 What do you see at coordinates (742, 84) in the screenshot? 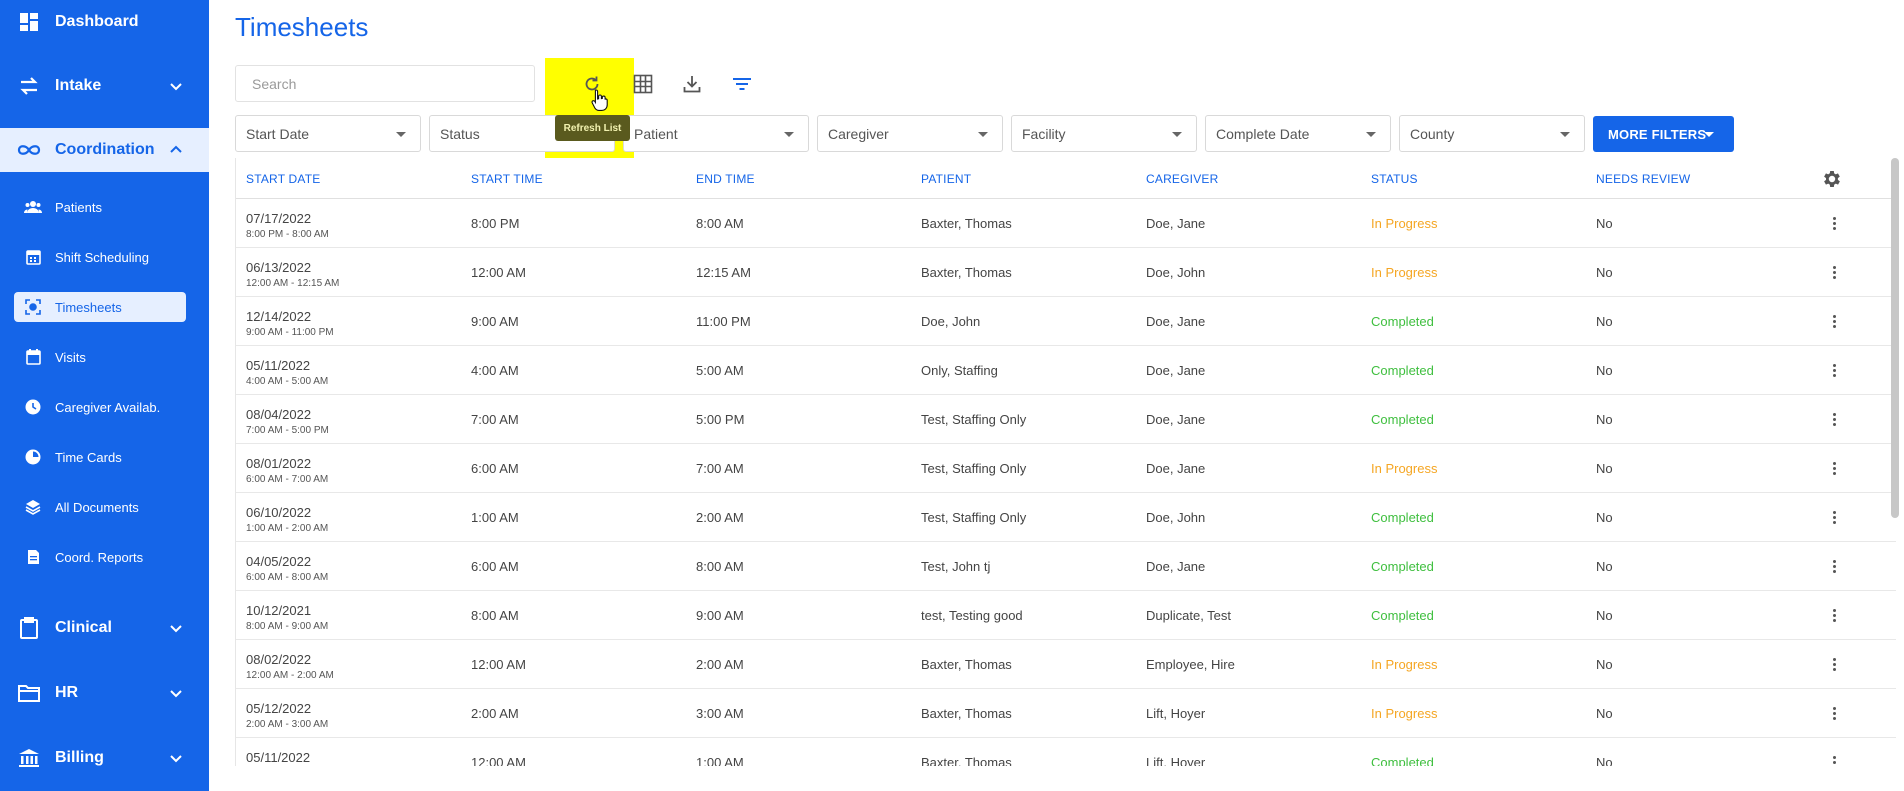
I see `filter-toggle-button` at bounding box center [742, 84].